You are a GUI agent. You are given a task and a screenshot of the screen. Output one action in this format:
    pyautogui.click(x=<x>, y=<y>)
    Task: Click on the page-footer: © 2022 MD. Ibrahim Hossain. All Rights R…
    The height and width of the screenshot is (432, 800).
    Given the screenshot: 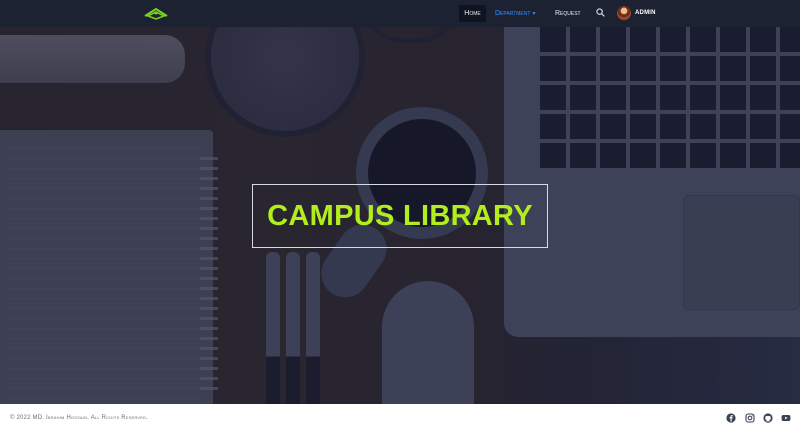 What is the action you would take?
    pyautogui.click(x=400, y=418)
    